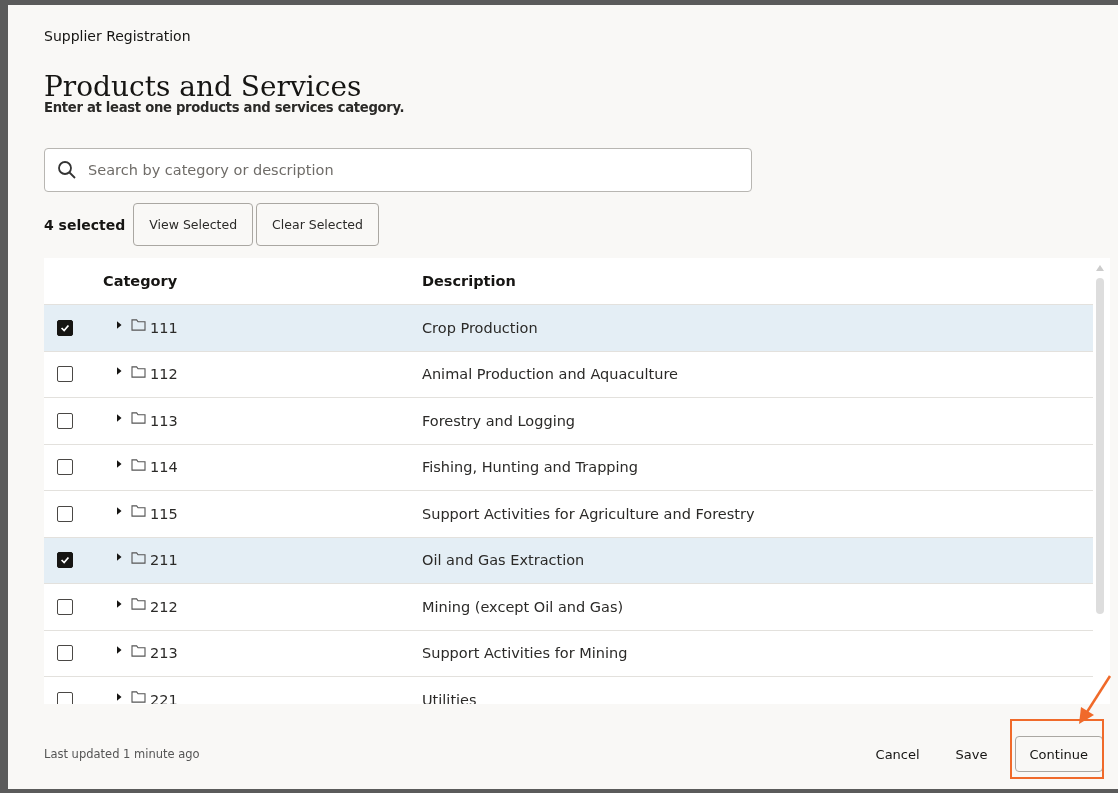 The image size is (1118, 793). Describe the element at coordinates (164, 653) in the screenshot. I see `category-code: 213` at that location.